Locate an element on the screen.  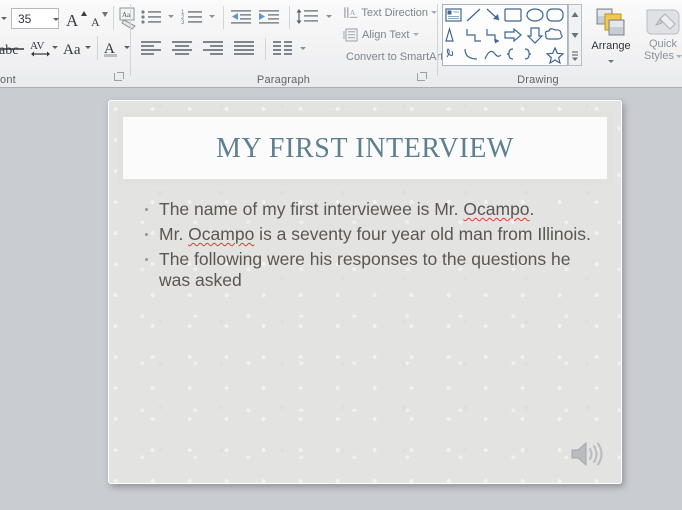
chevron-up-icon is located at coordinates (575, 14).